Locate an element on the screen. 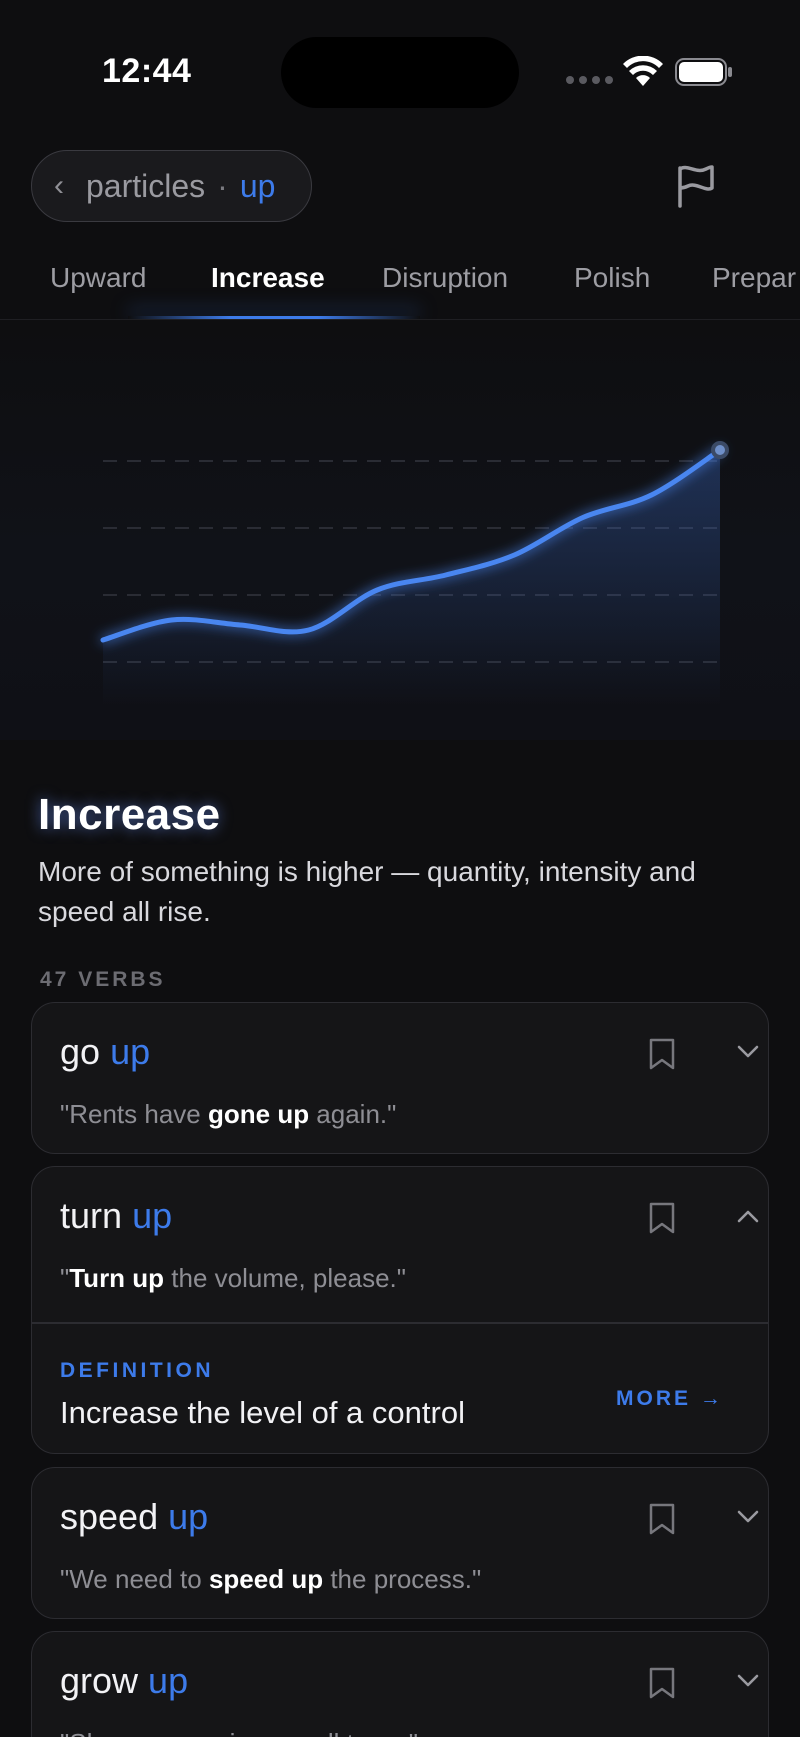 Image resolution: width=800 pixels, height=1737 pixels. verb-card: grow up "She grew up in a small town." is located at coordinates (400, 1684).